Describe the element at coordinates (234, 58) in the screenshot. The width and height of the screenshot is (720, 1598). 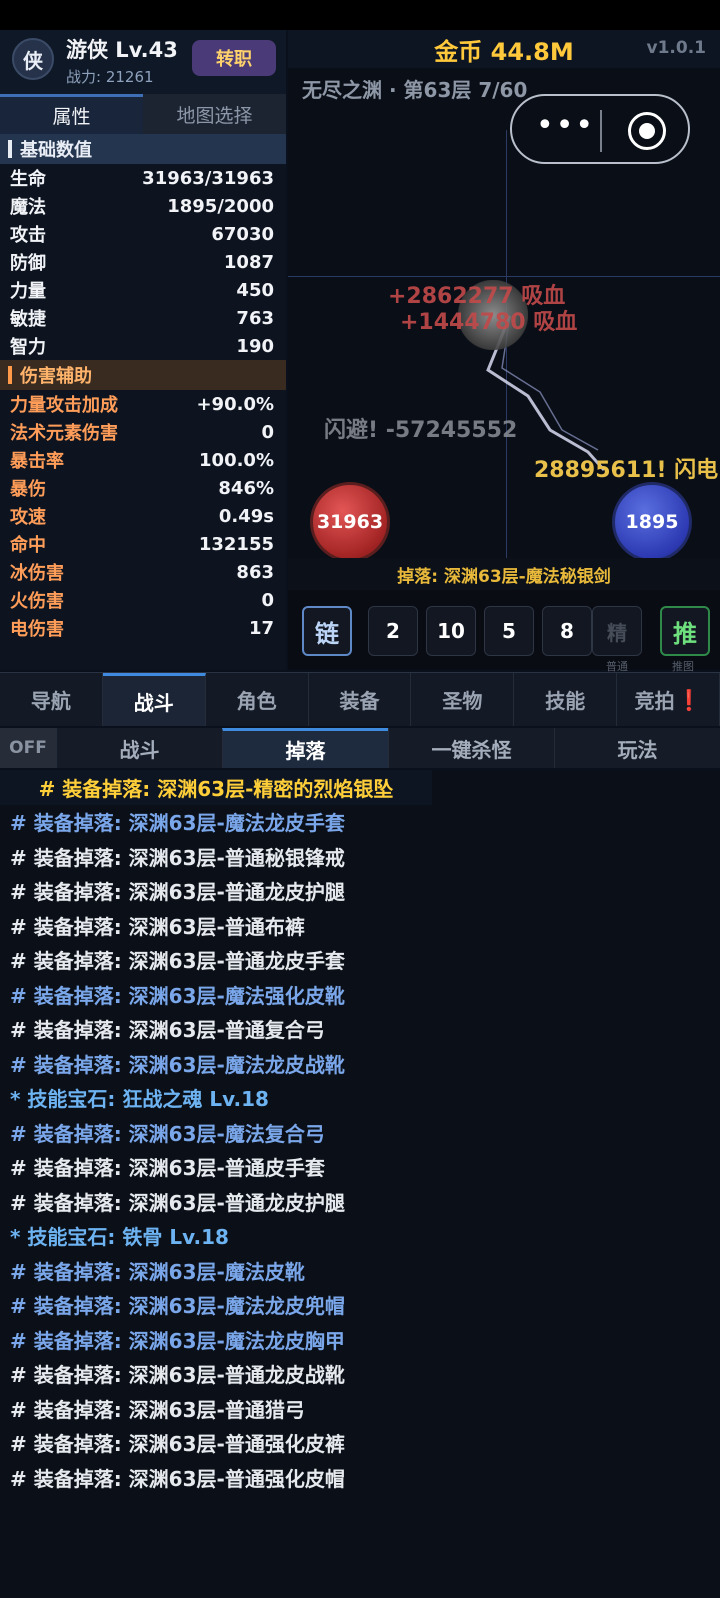
I see `transfer-button: 转职` at that location.